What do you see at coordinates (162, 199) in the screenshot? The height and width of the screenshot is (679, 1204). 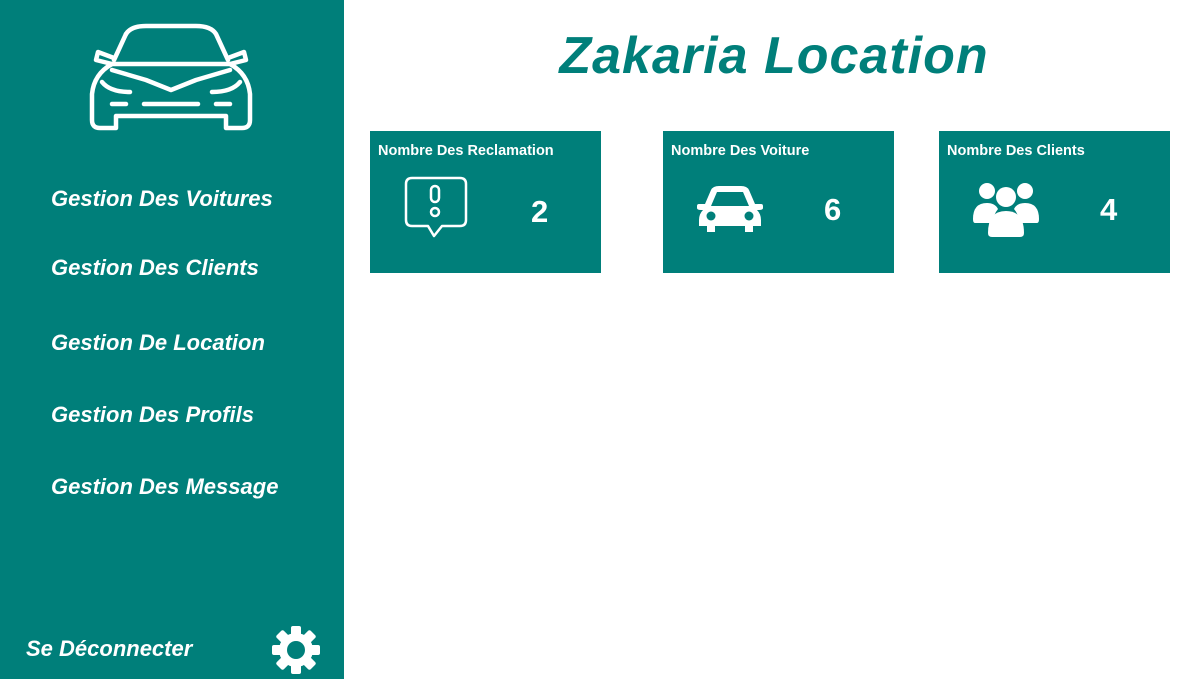 I see `sidebar-item-voitures: Gestion Des Voitures` at bounding box center [162, 199].